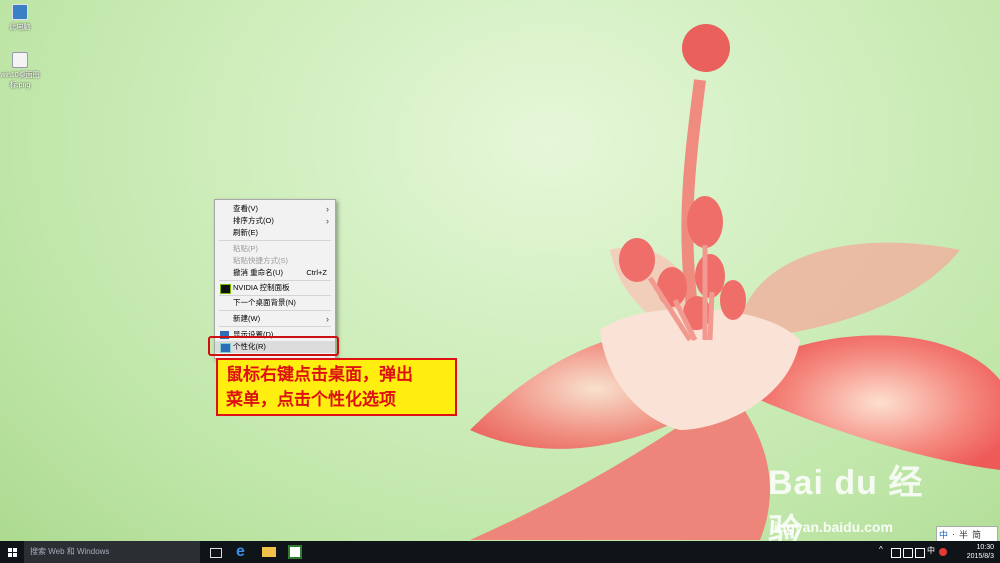  I want to click on ime-half-width: 半, so click(963, 534).